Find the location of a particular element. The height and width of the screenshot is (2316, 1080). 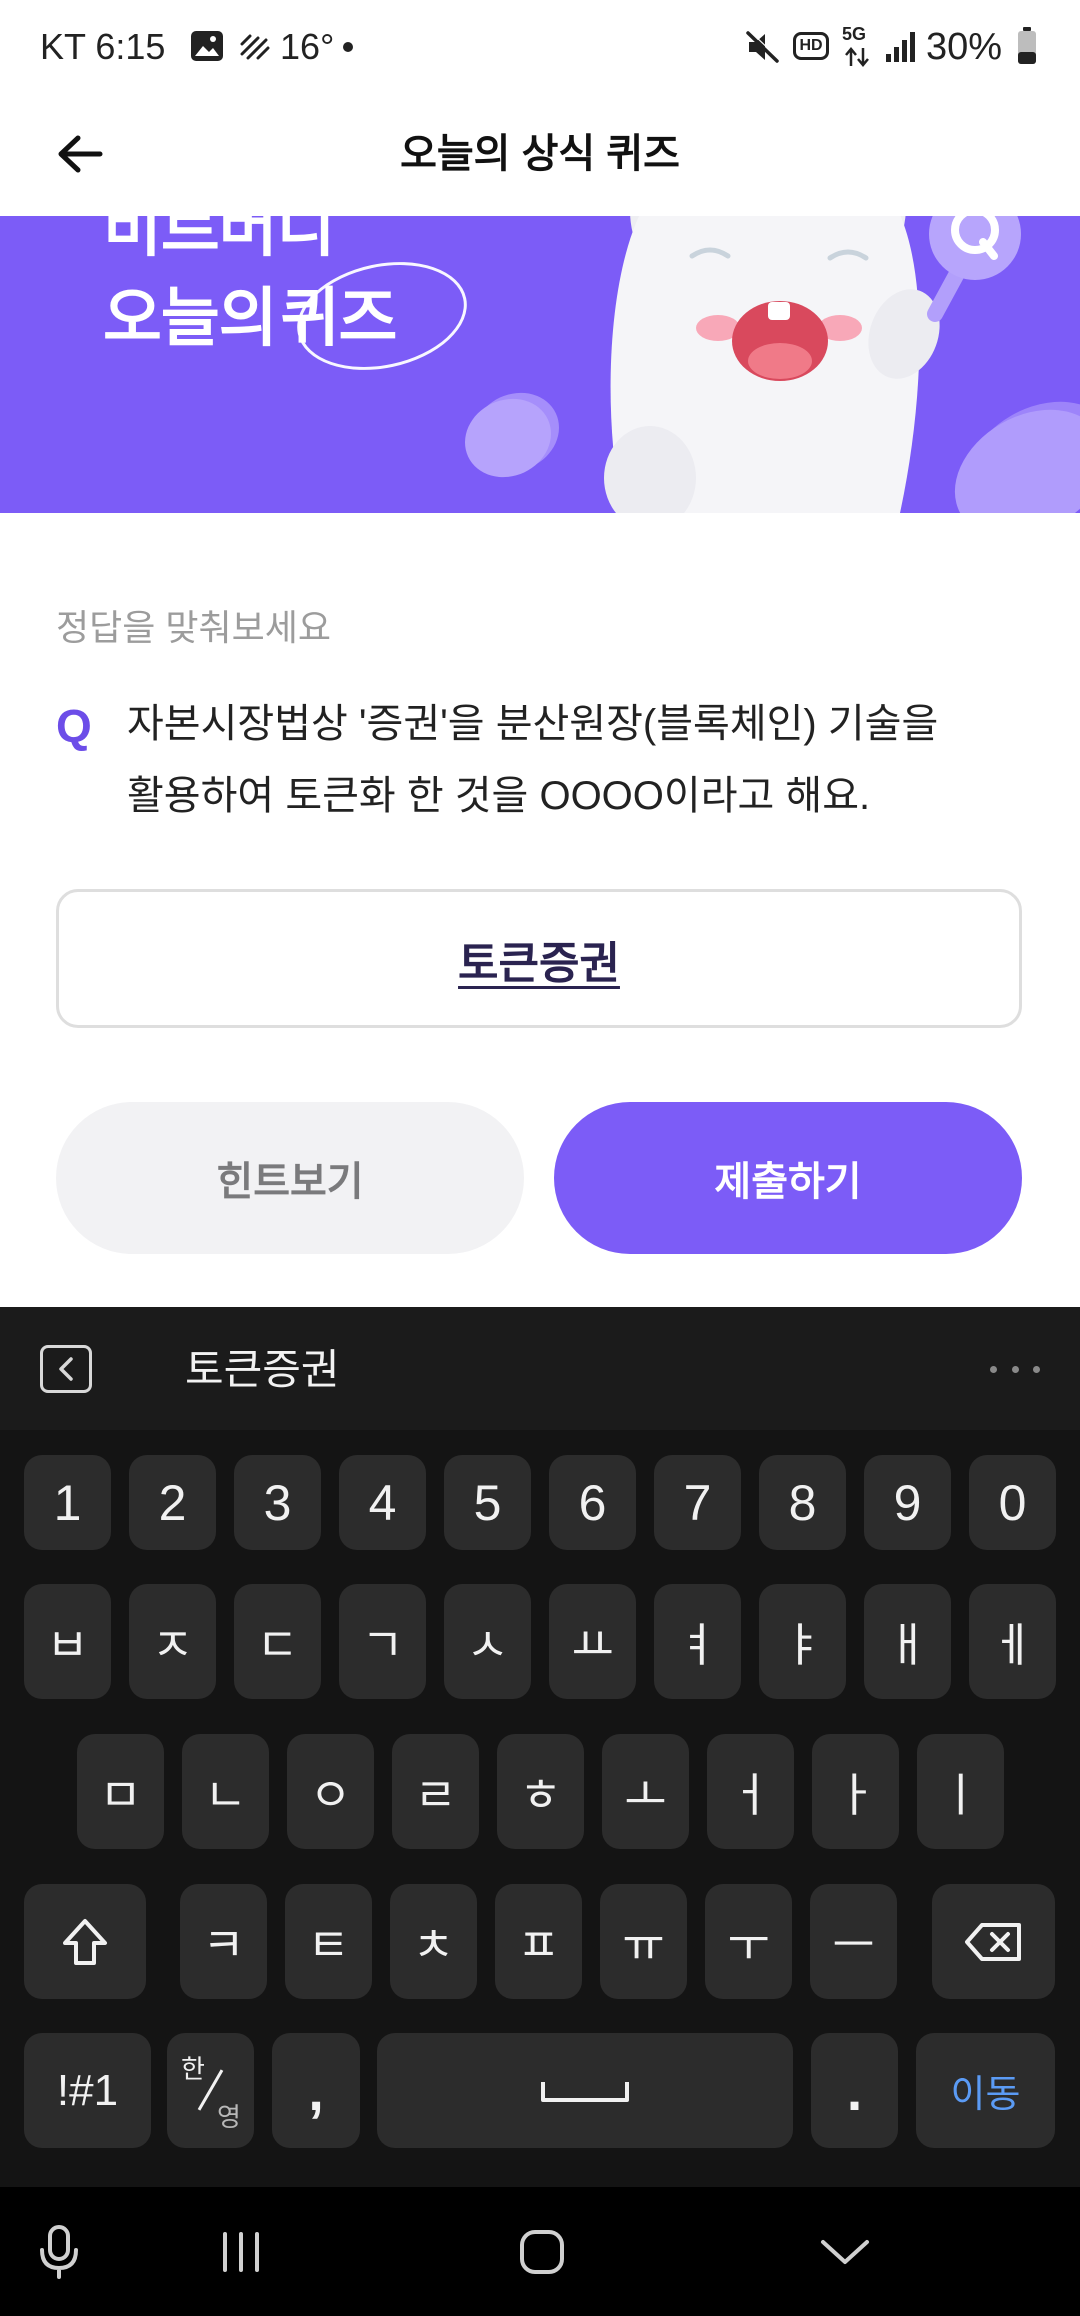

letter-key: ㅔ is located at coordinates (1012, 1641).